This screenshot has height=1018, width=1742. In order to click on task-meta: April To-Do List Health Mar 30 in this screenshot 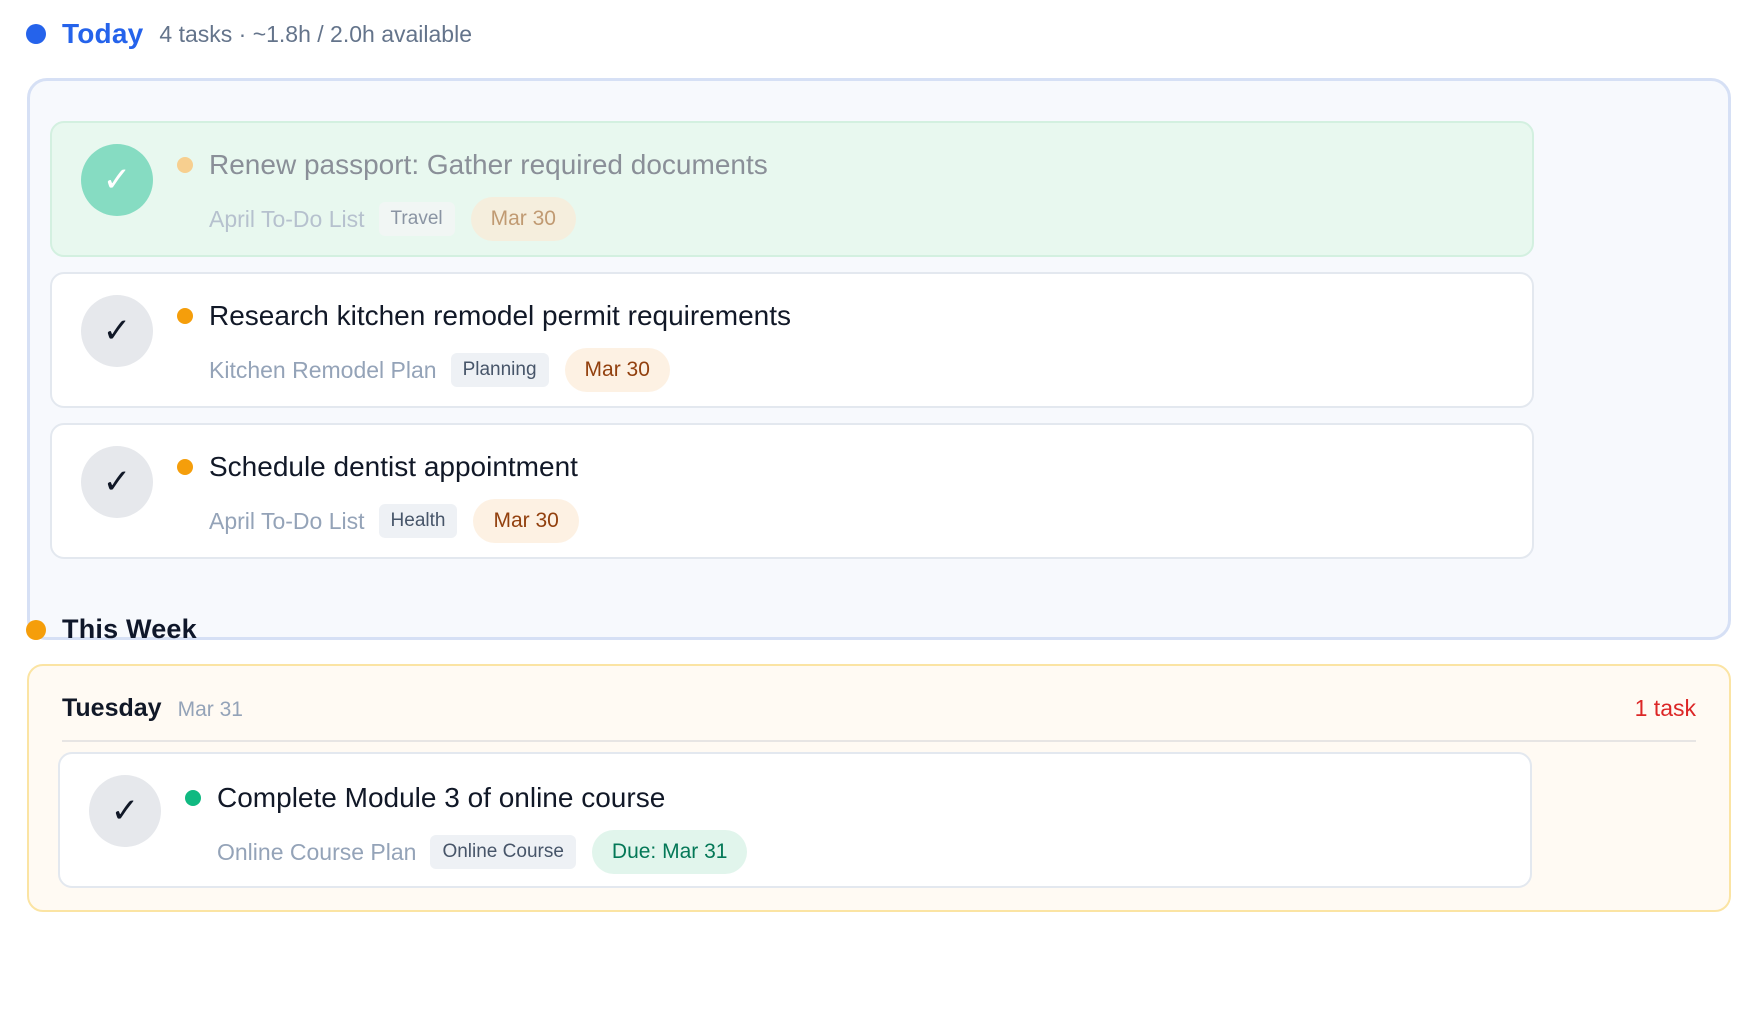, I will do `click(394, 521)`.